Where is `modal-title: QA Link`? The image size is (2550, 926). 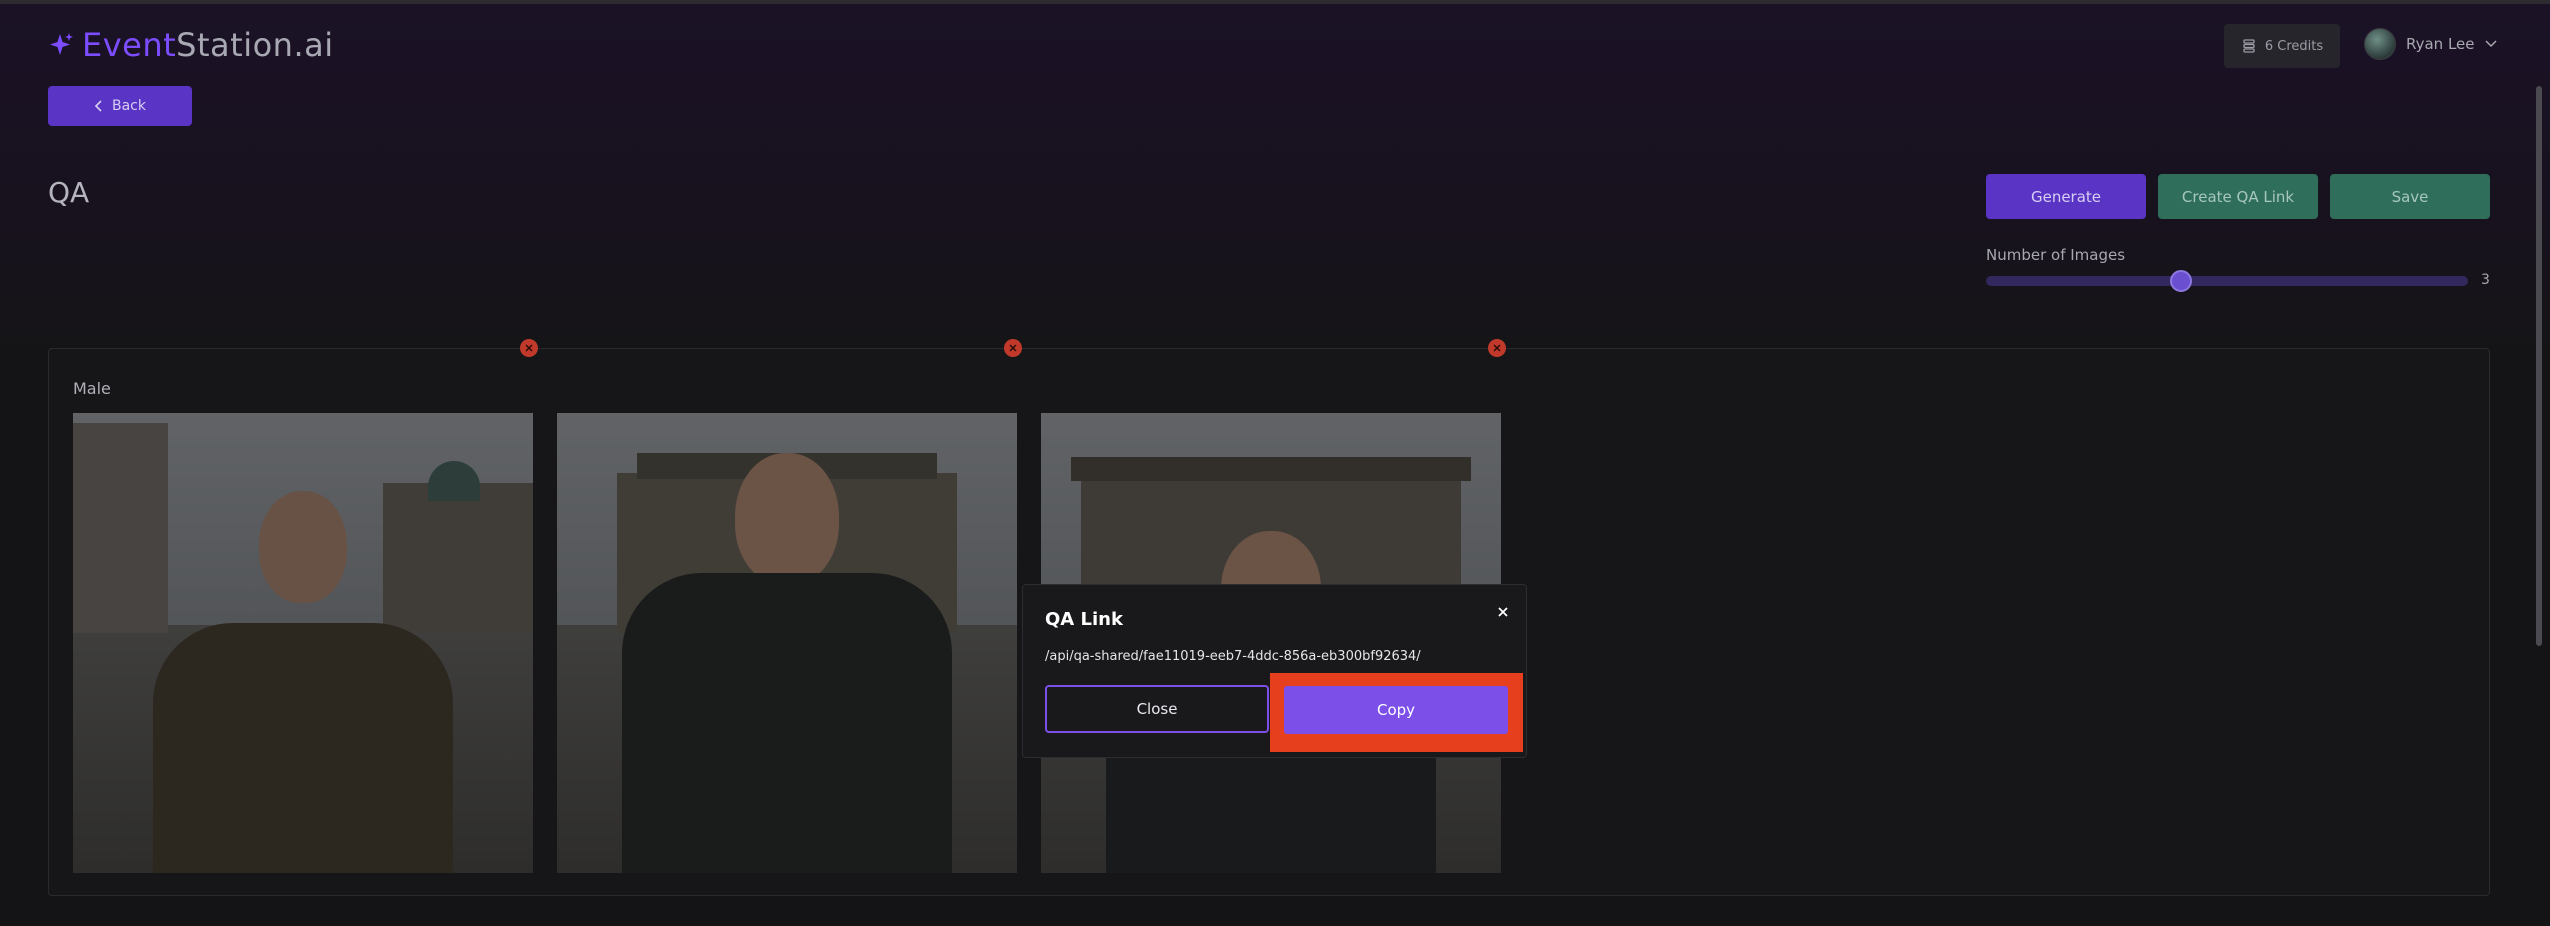
modal-title: QA Link is located at coordinates (1084, 619).